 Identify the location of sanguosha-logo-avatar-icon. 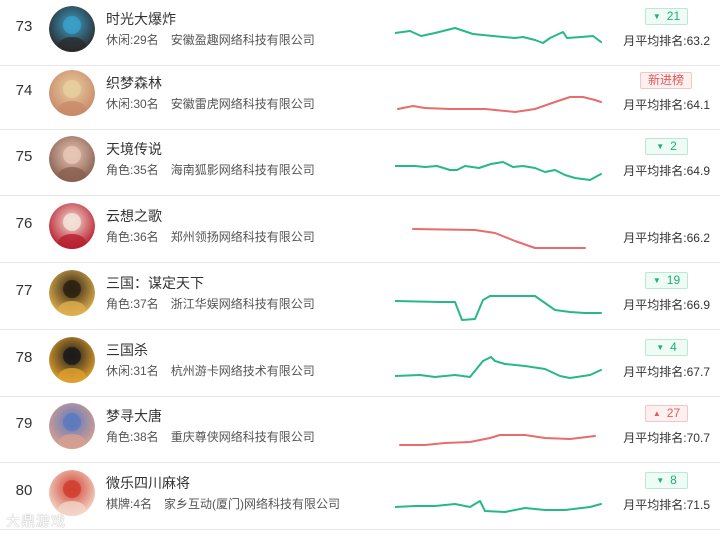
(72, 360).